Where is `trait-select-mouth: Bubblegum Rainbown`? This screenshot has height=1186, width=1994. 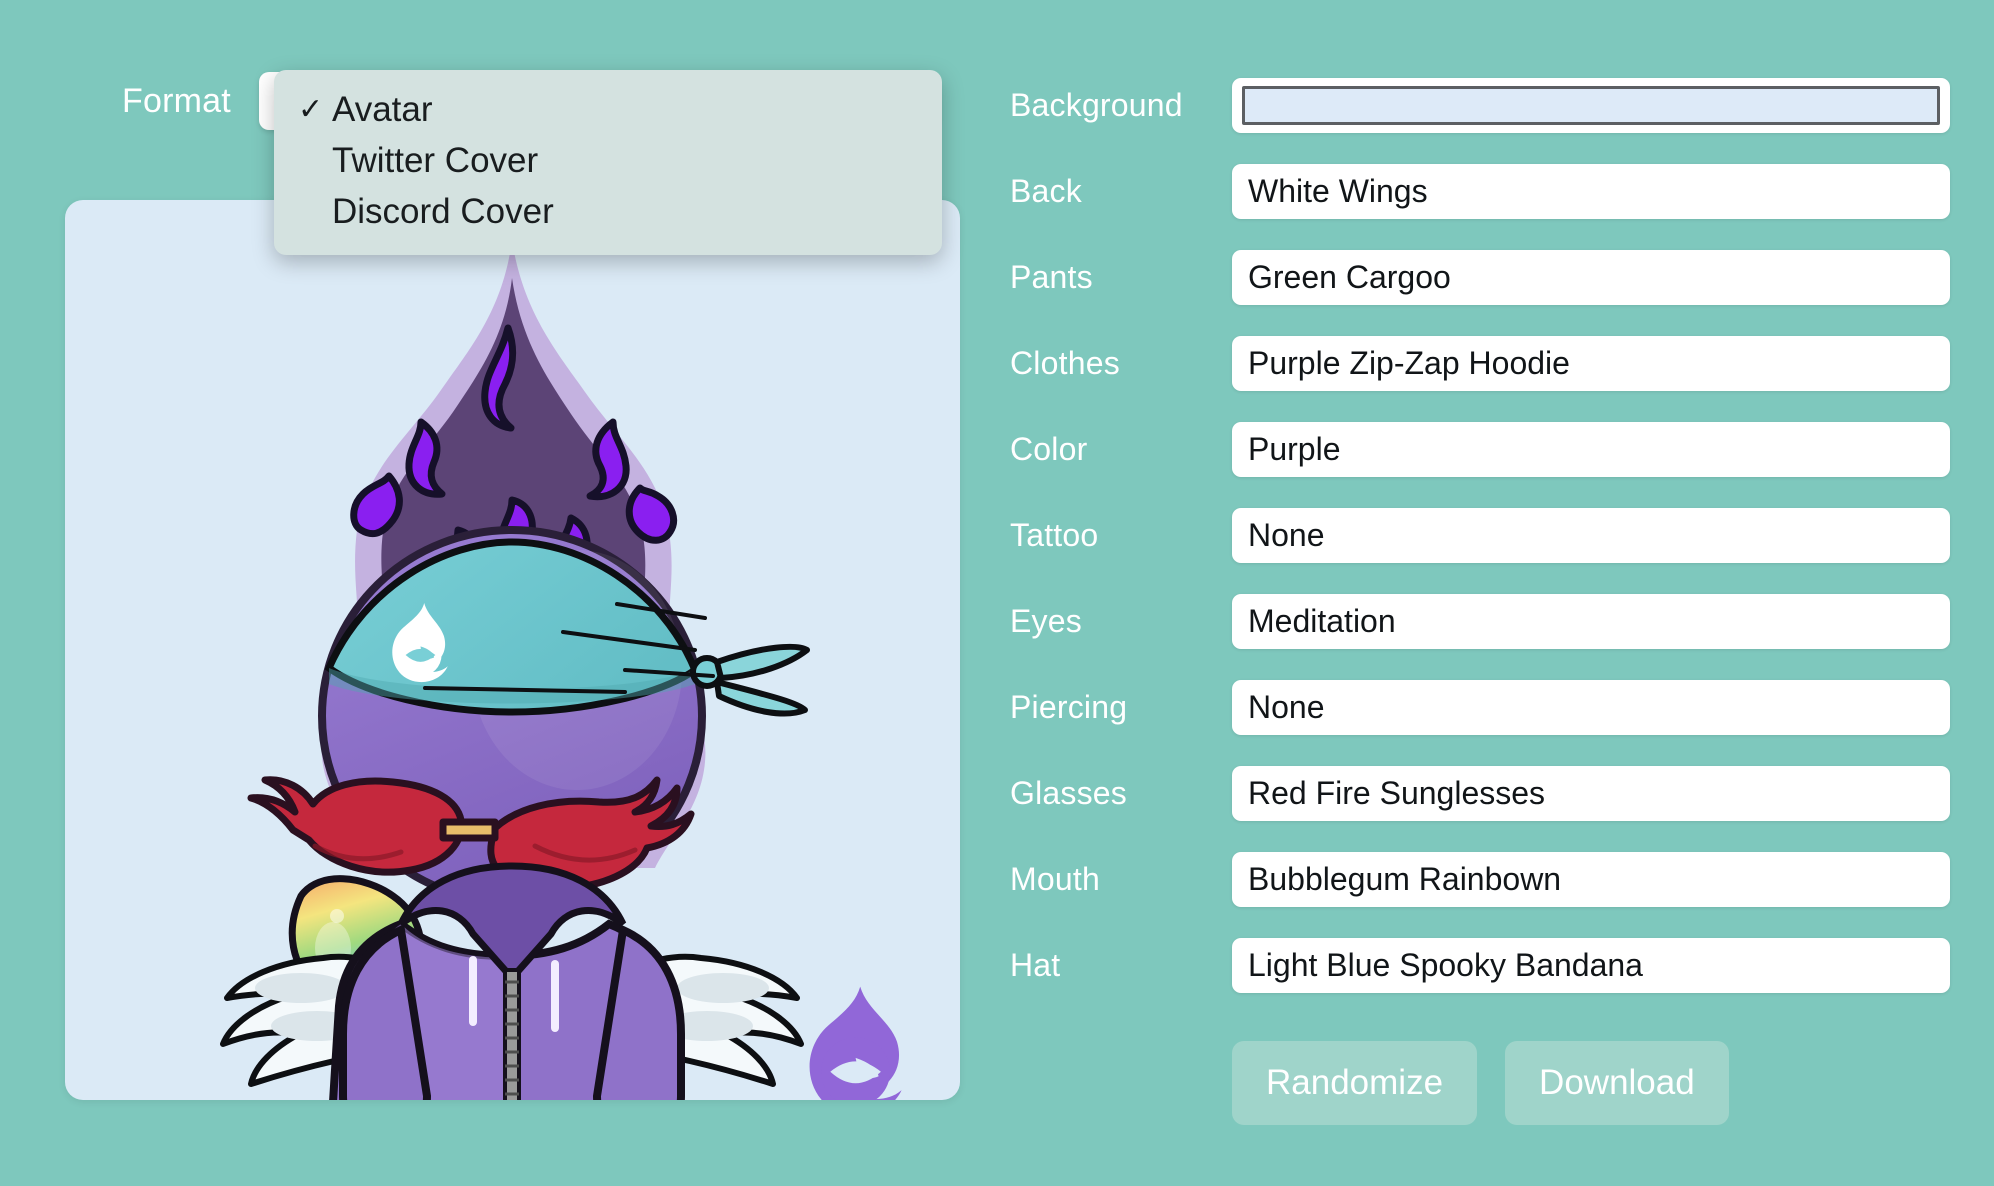
trait-select-mouth: Bubblegum Rainbown is located at coordinates (1591, 879).